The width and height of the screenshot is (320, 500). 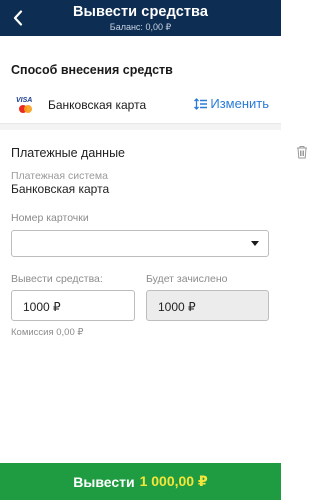 I want to click on submit-label: Вывести, so click(x=104, y=481).